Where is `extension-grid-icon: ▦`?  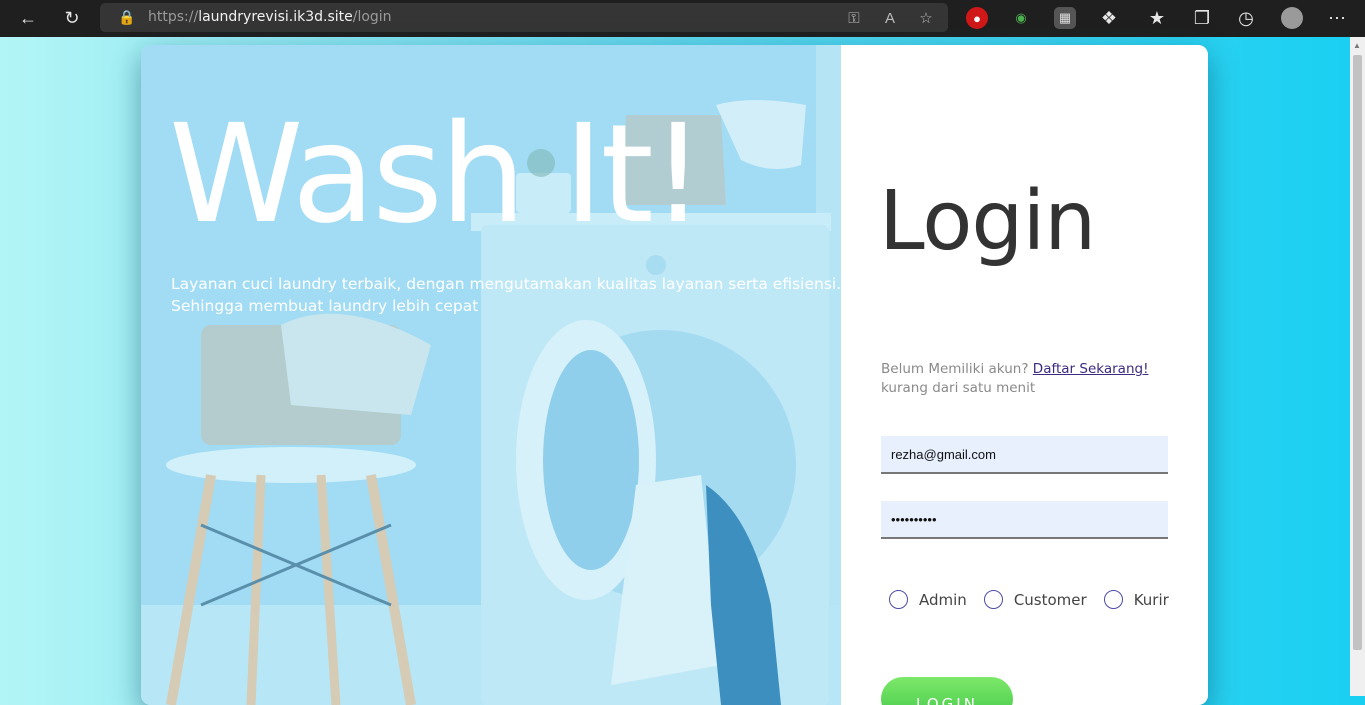 extension-grid-icon: ▦ is located at coordinates (1065, 18).